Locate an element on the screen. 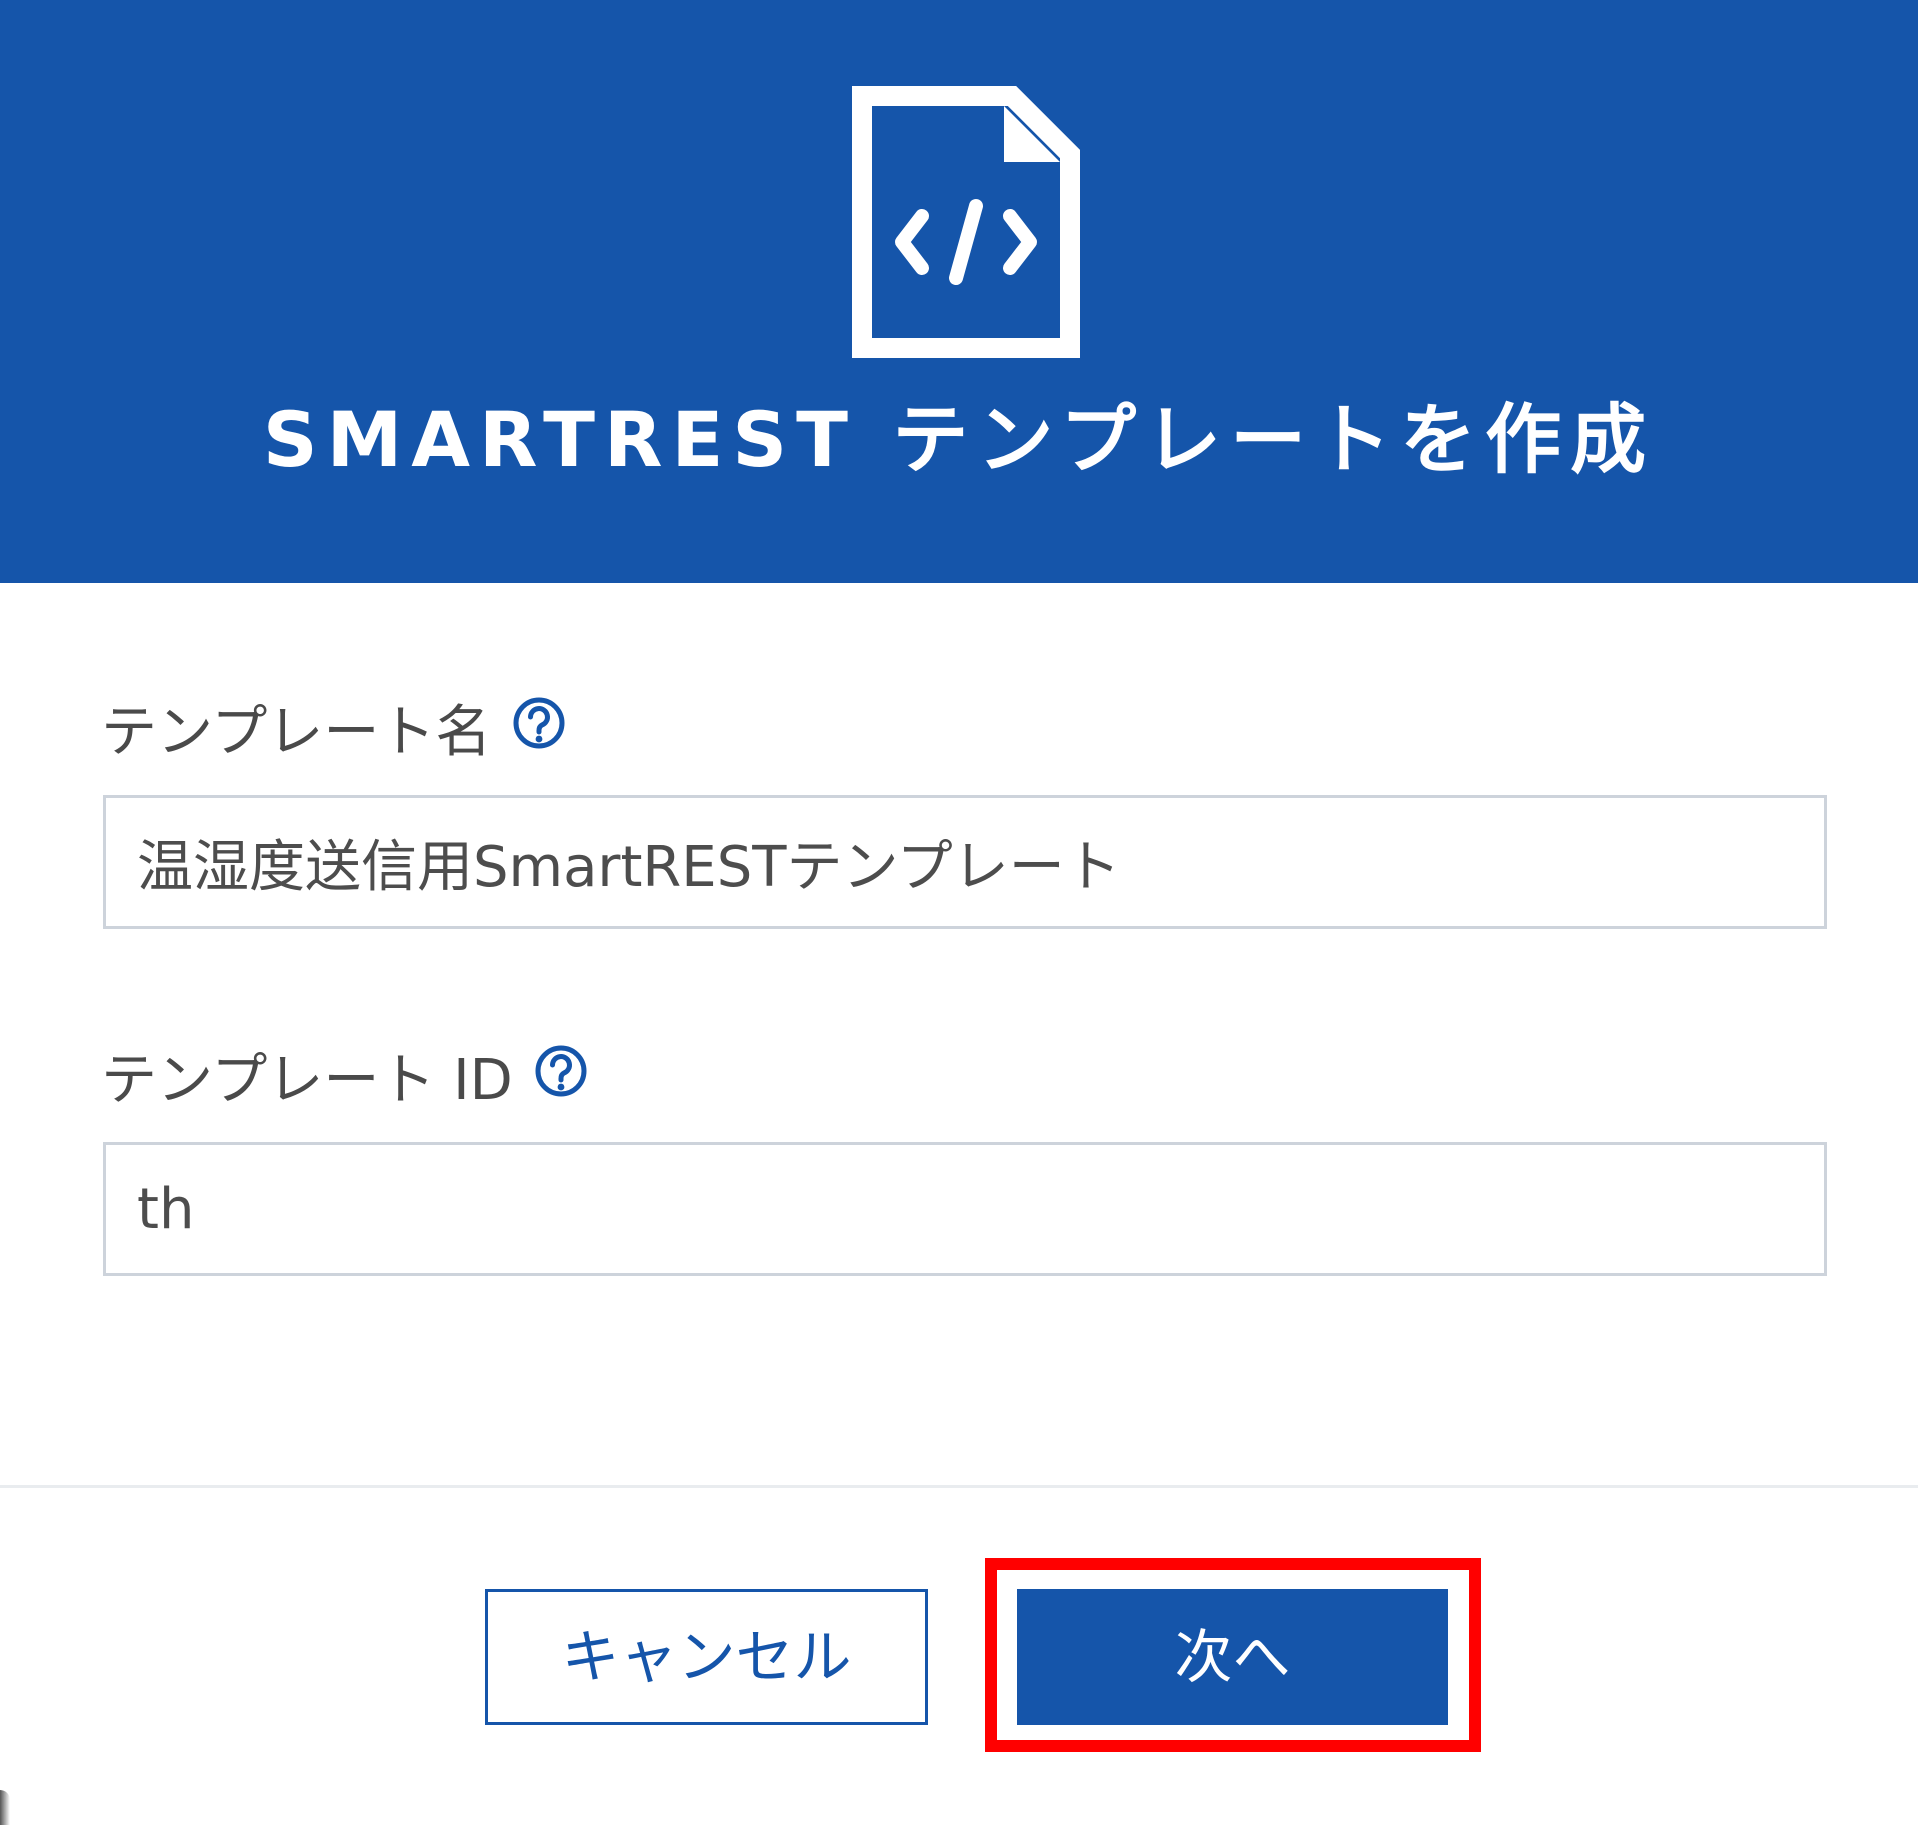 The height and width of the screenshot is (1825, 1918). template-name-label: テンプレート名 is located at coordinates (296, 732).